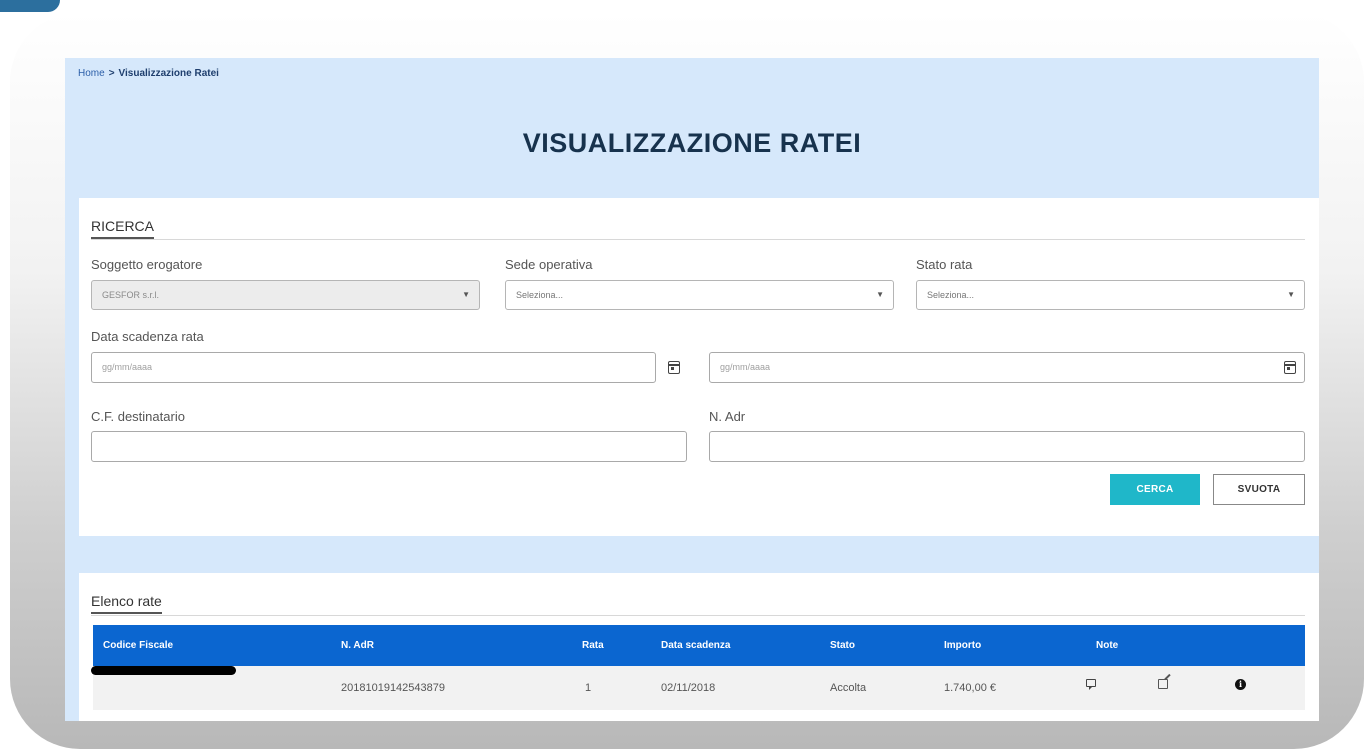 The image size is (1364, 749). I want to click on info-icon: i, so click(1240, 684).